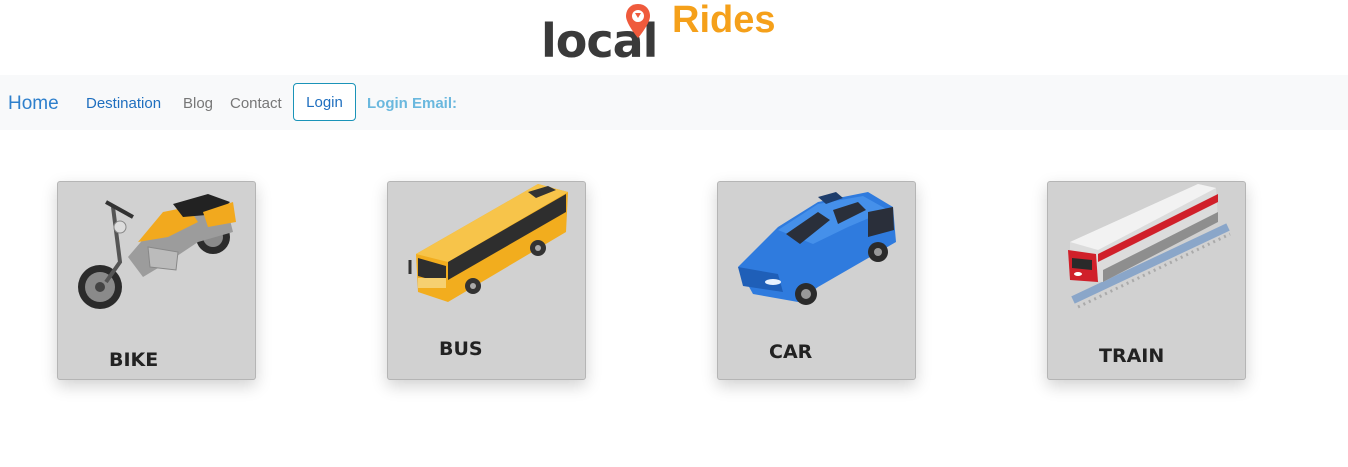 The width and height of the screenshot is (1348, 467). Describe the element at coordinates (1132, 356) in the screenshot. I see `vehicle-label-train: TRAIN` at that location.